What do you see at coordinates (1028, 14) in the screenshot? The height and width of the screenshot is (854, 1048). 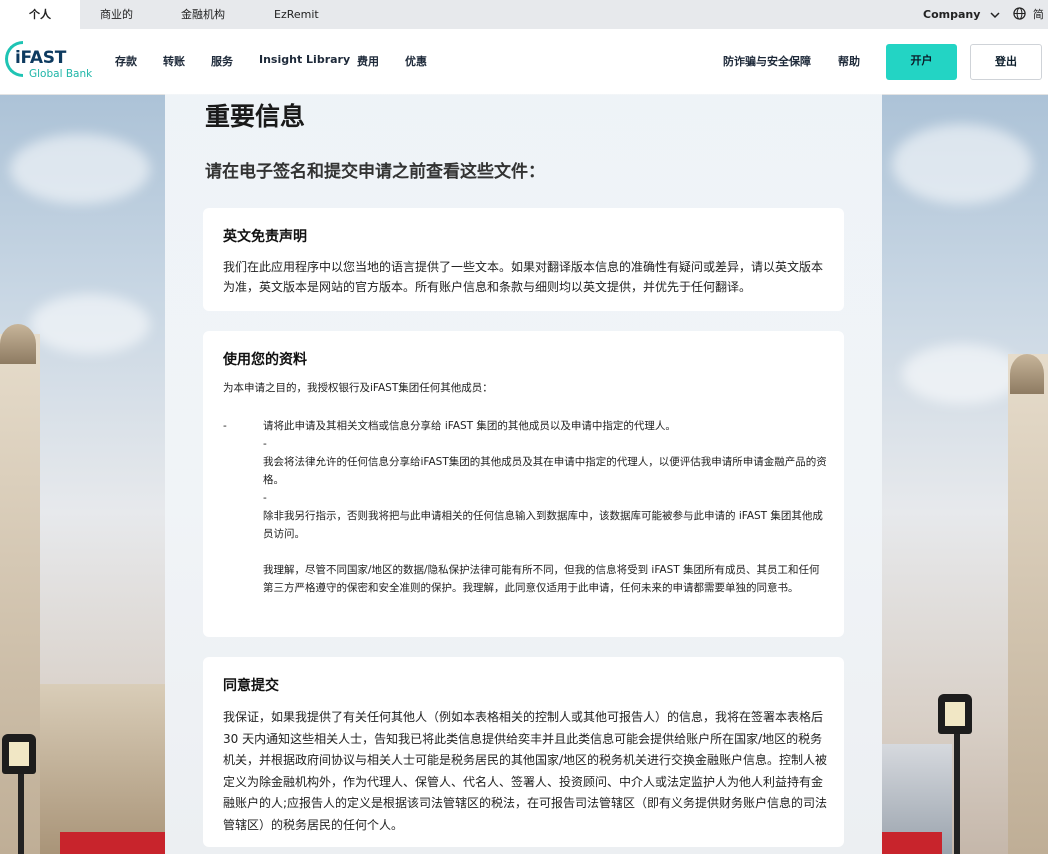 I see `language-selector: 简` at bounding box center [1028, 14].